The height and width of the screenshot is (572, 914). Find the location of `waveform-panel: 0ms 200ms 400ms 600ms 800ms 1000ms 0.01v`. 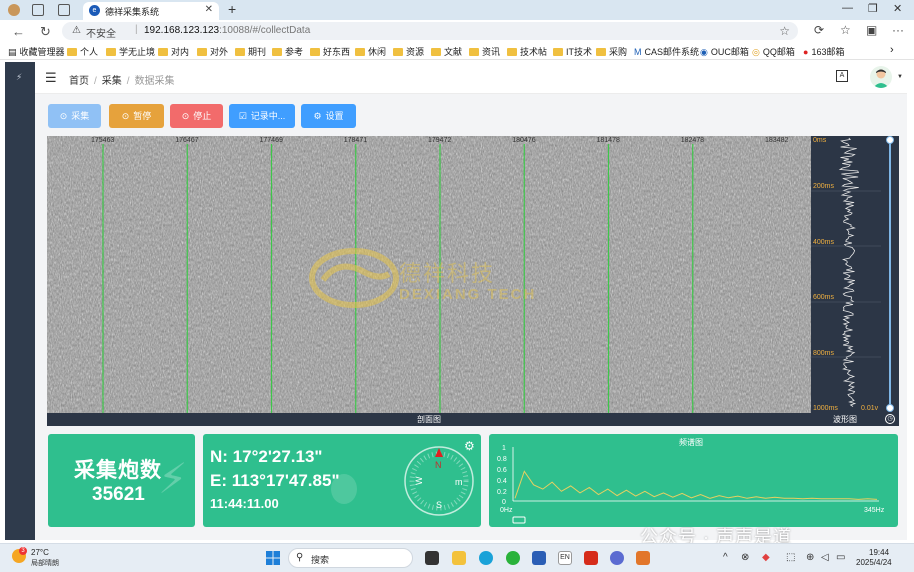

waveform-panel: 0ms 200ms 400ms 600ms 800ms 1000ms 0.01v is located at coordinates (846, 274).